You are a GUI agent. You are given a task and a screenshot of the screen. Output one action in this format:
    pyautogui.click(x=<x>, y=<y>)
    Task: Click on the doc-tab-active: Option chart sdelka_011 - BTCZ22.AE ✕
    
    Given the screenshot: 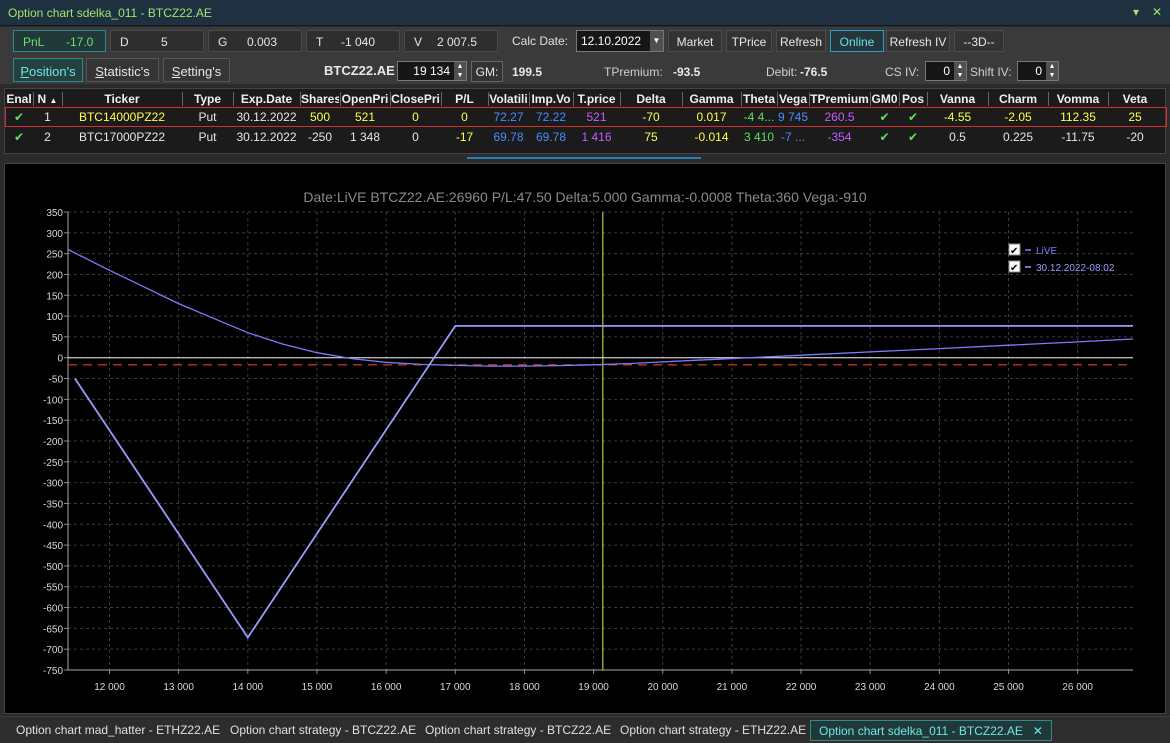 What is the action you would take?
    pyautogui.click(x=931, y=730)
    